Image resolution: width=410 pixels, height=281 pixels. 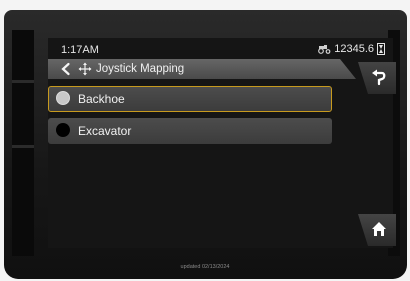 I want to click on update-date: updated 02/13/2024, so click(x=205, y=267).